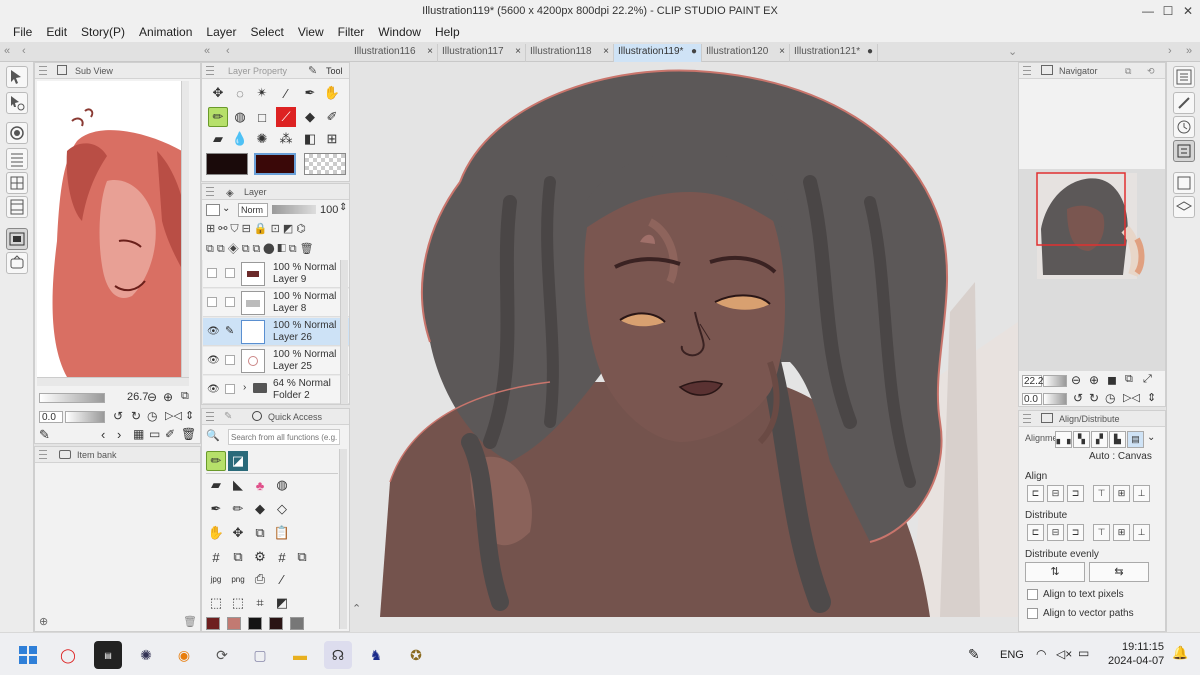  What do you see at coordinates (1101, 493) in the screenshot?
I see `align-top-icon: ⊤` at bounding box center [1101, 493].